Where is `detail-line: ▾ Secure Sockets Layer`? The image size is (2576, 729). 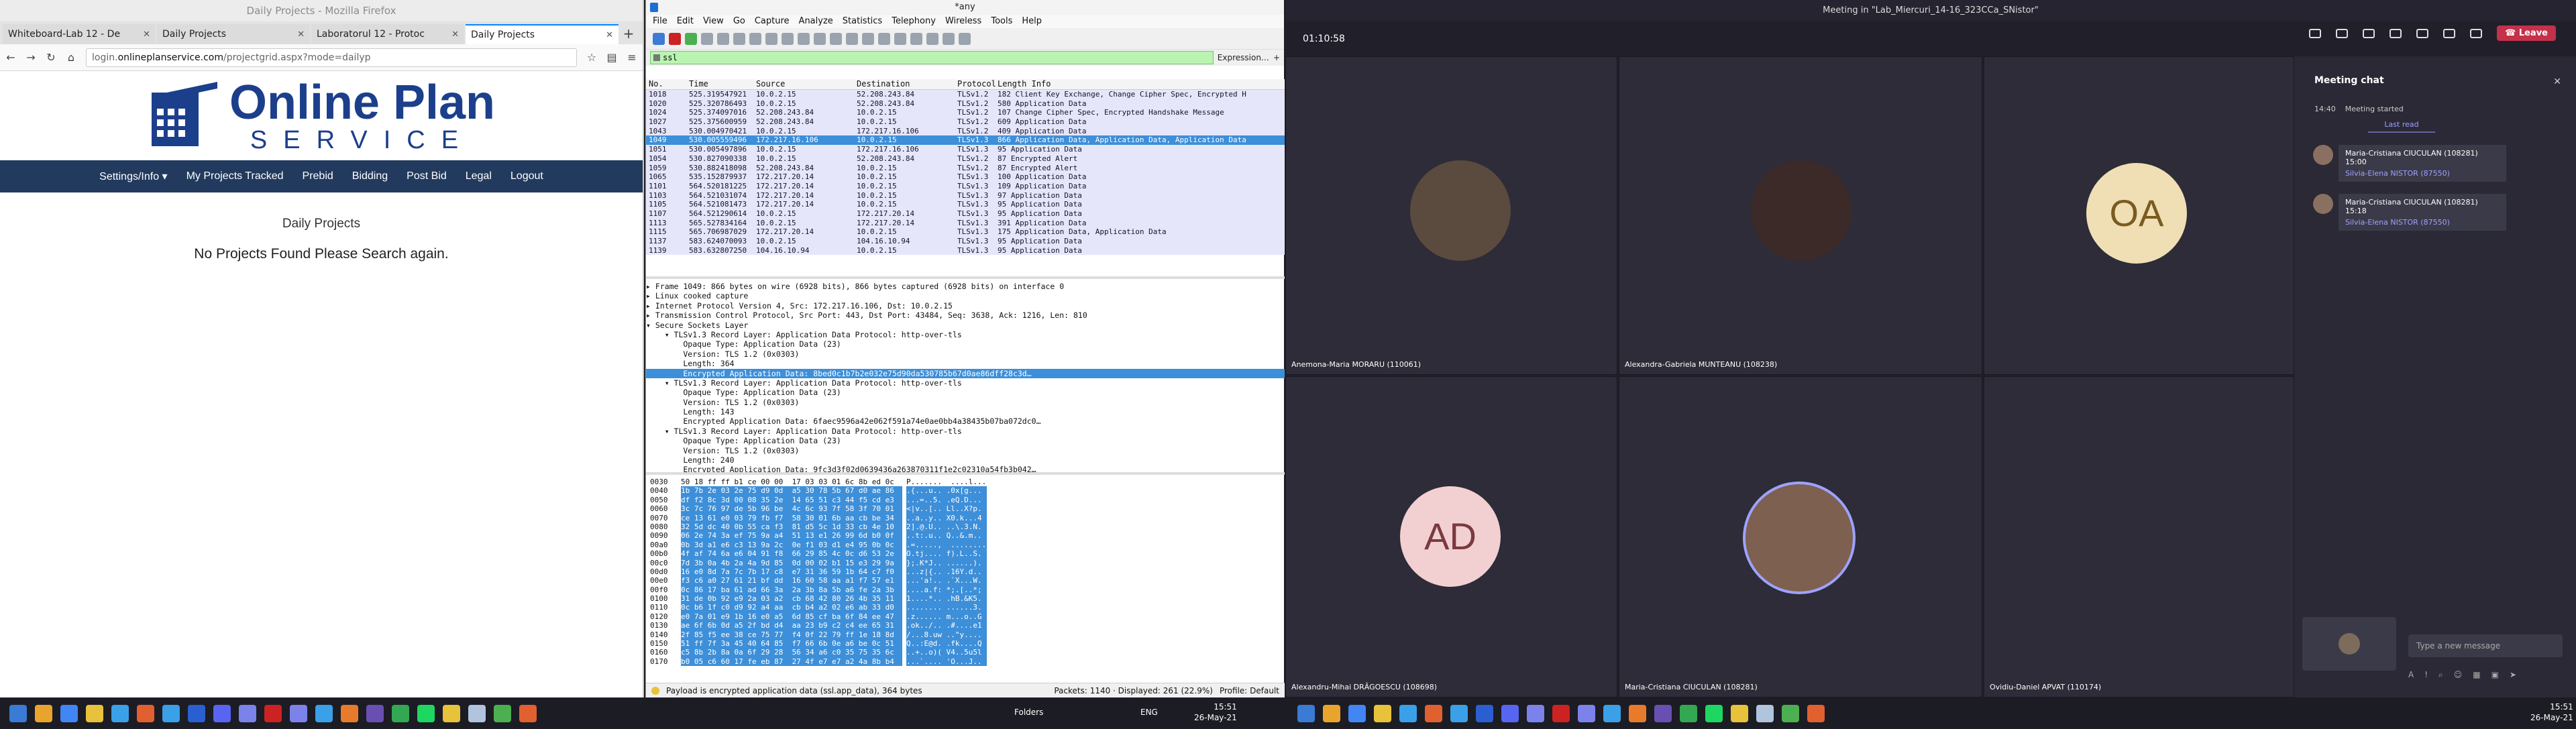
detail-line: ▾ Secure Sockets Layer is located at coordinates (965, 326).